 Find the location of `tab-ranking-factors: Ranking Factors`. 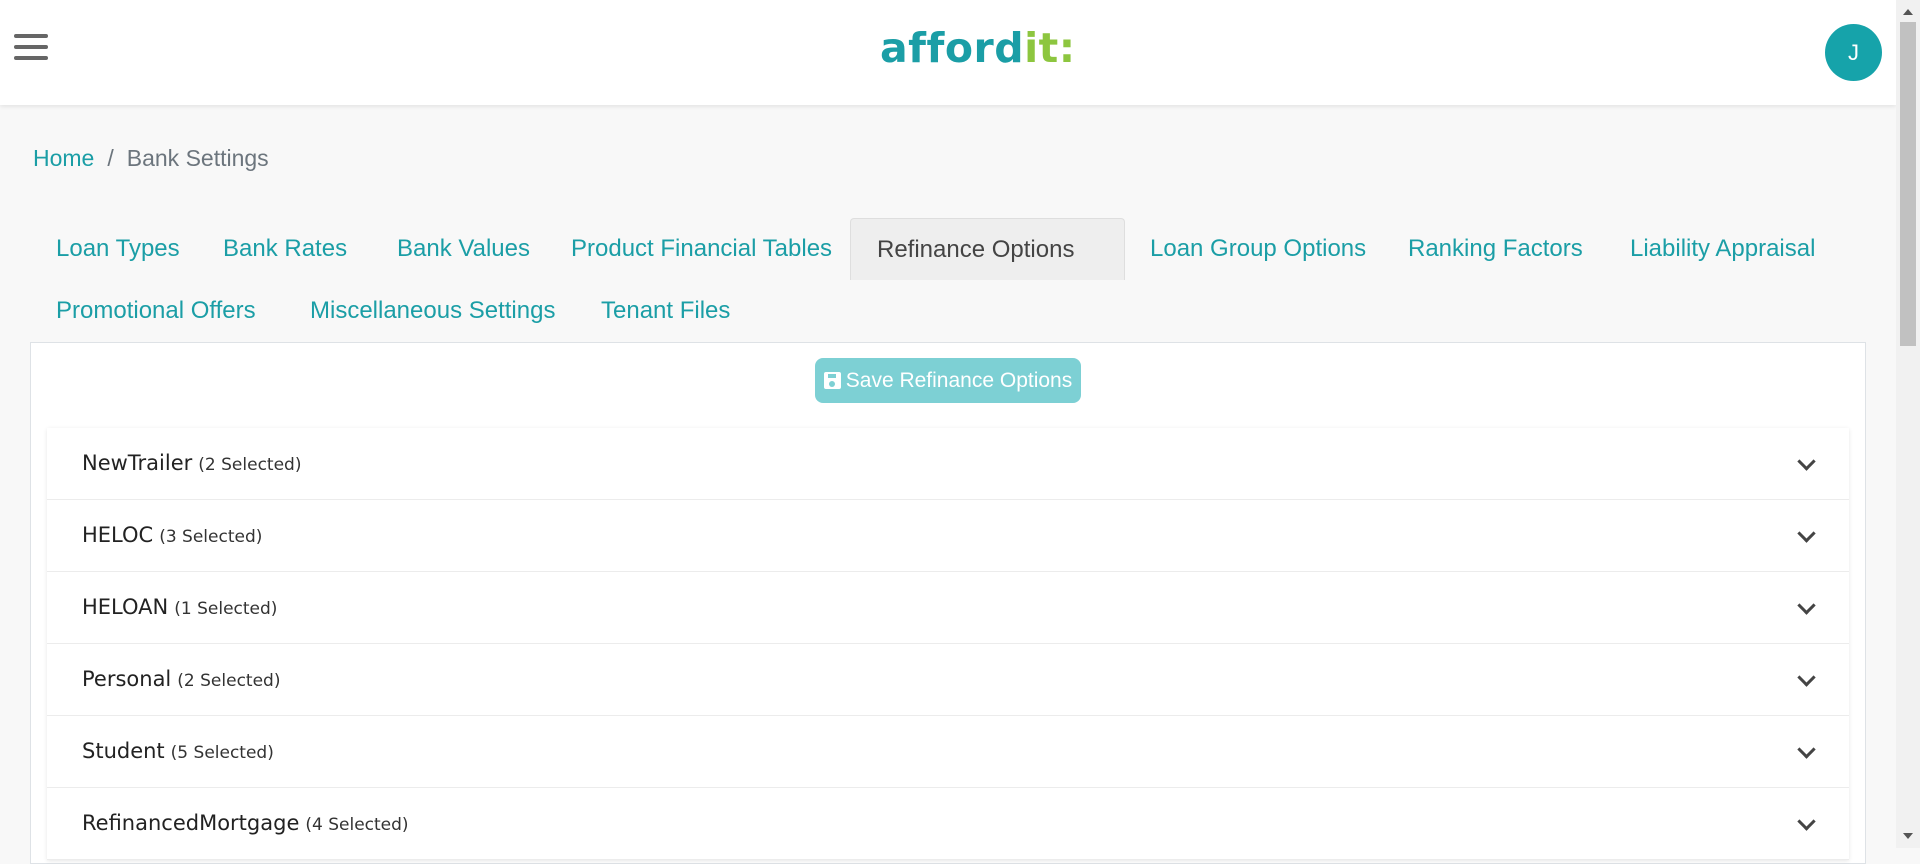

tab-ranking-factors: Ranking Factors is located at coordinates (1495, 249).